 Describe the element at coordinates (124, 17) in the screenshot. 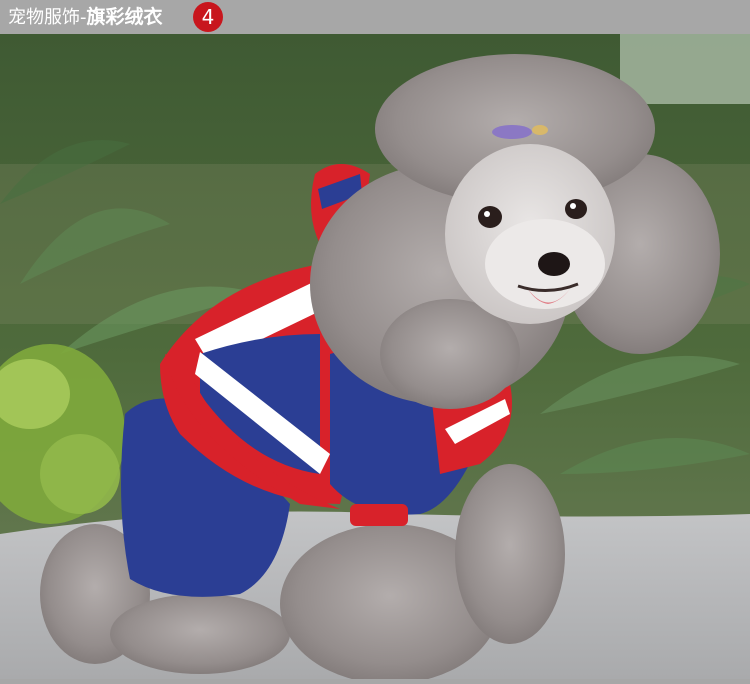

I see `title-main: 旗彩绒衣` at that location.